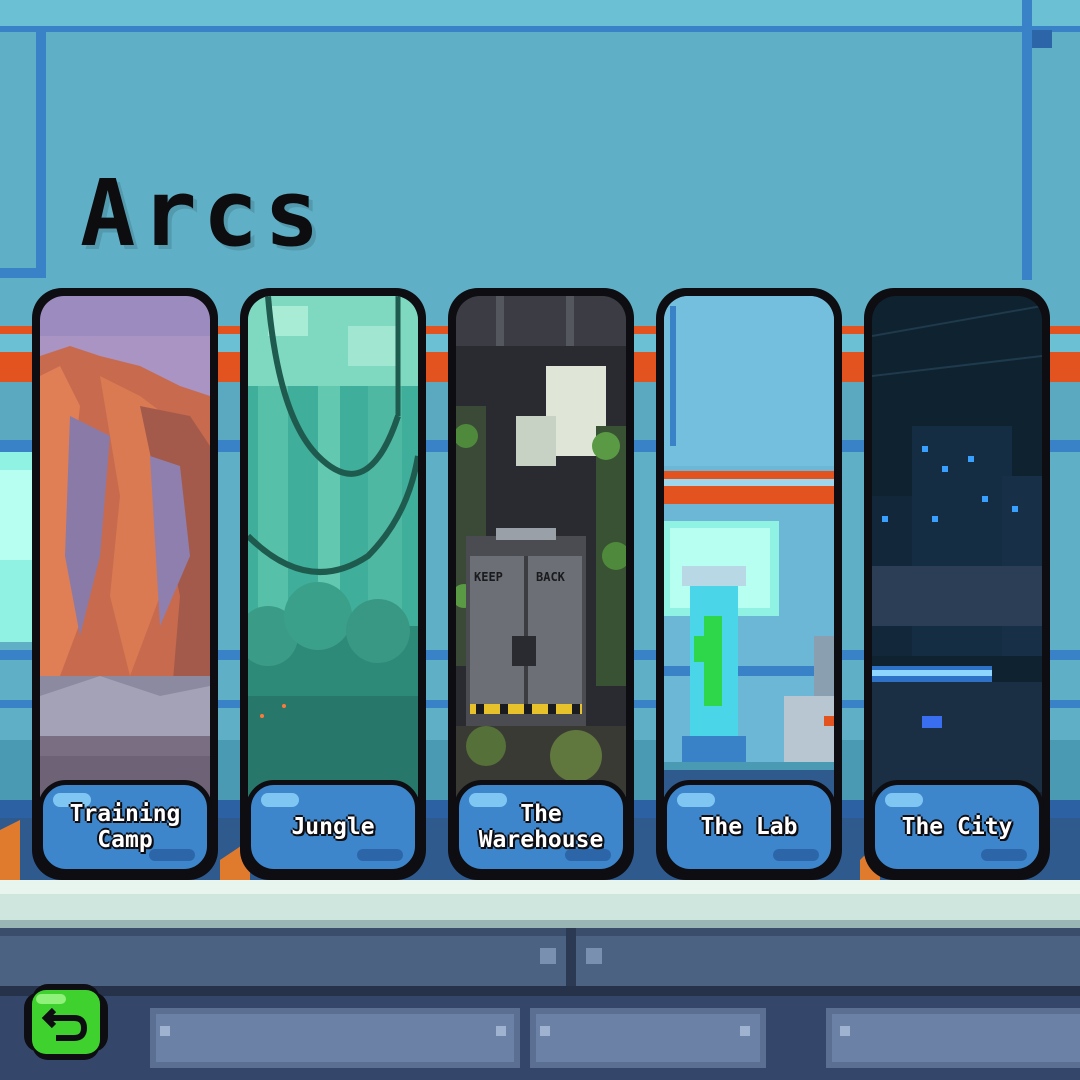 The width and height of the screenshot is (1080, 1080). What do you see at coordinates (749, 584) in the screenshot?
I see `arc-card-the-lab: The Lab` at bounding box center [749, 584].